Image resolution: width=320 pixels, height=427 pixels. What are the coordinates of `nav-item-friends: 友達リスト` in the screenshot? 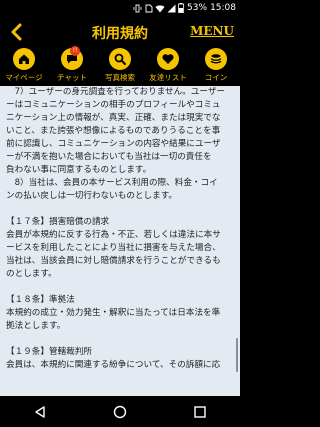 It's located at (168, 66).